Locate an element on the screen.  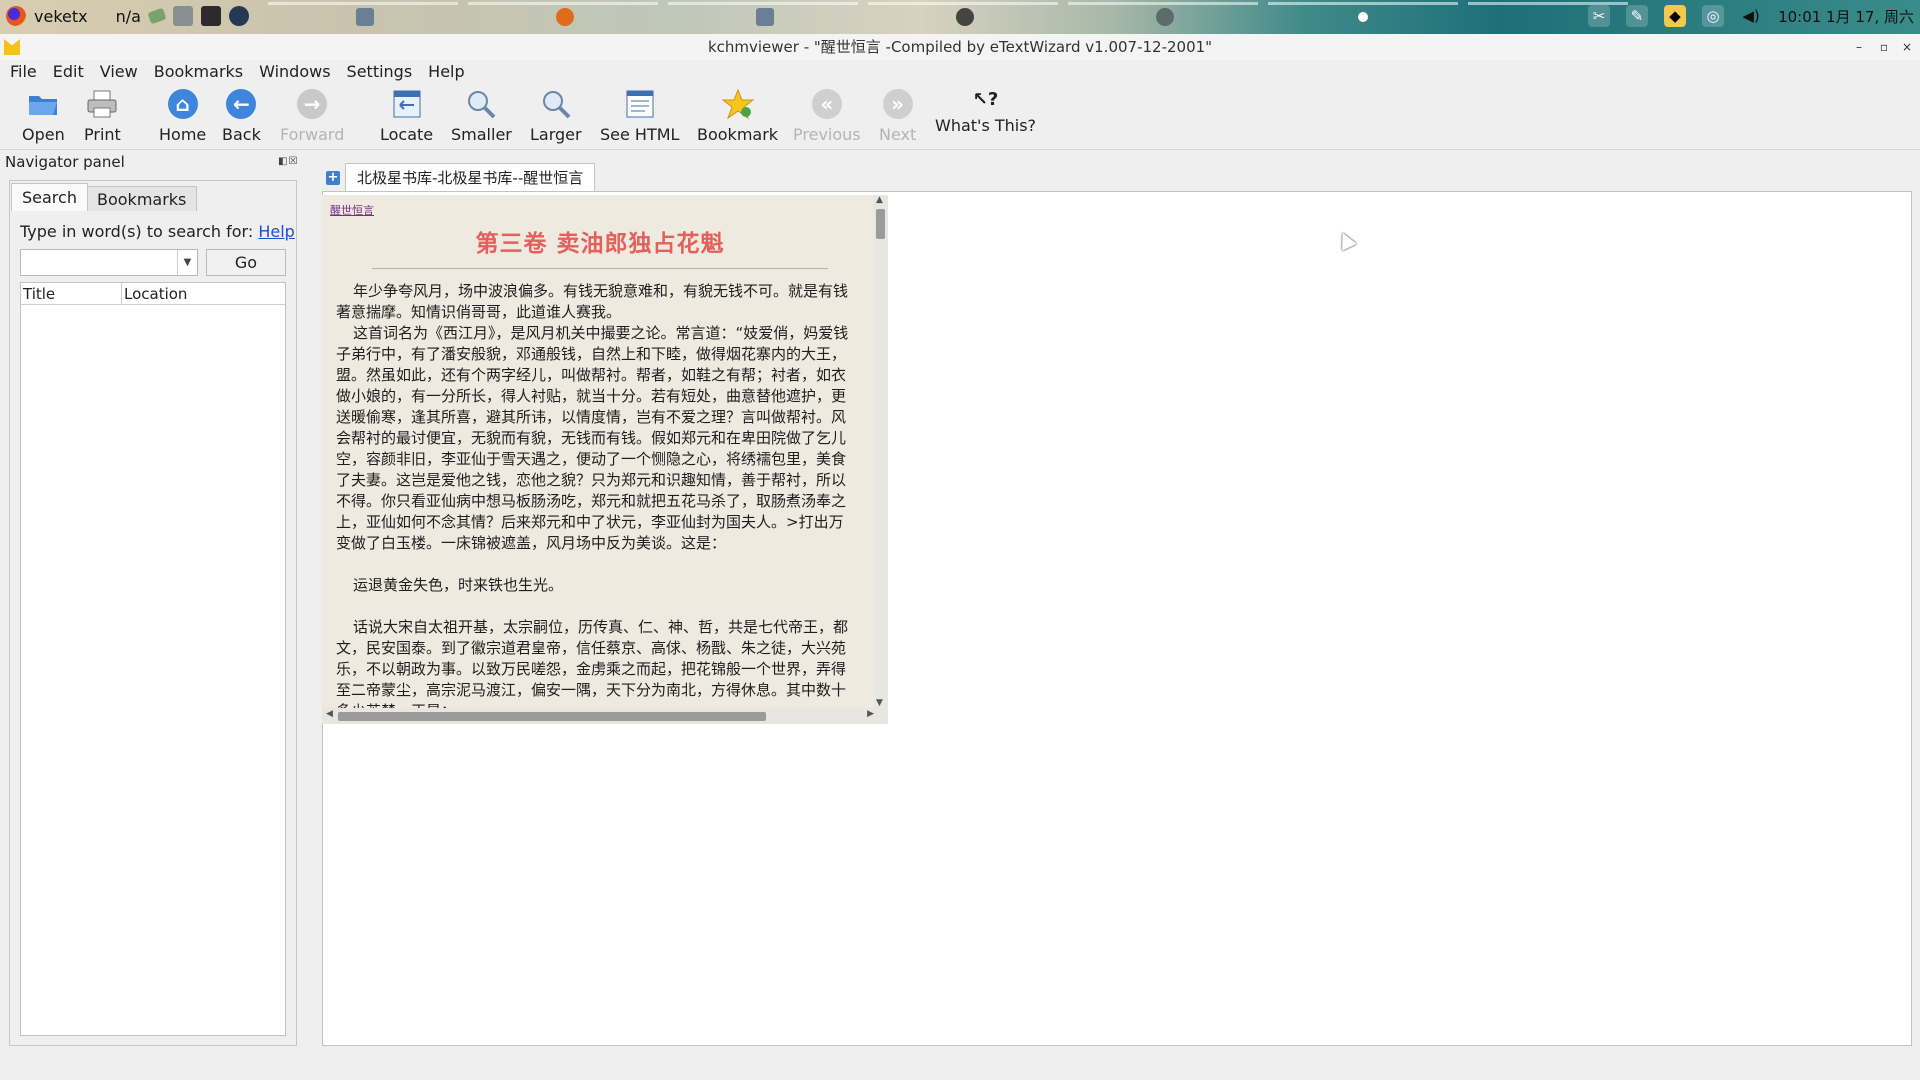
globe-icon is located at coordinates (238, 16).